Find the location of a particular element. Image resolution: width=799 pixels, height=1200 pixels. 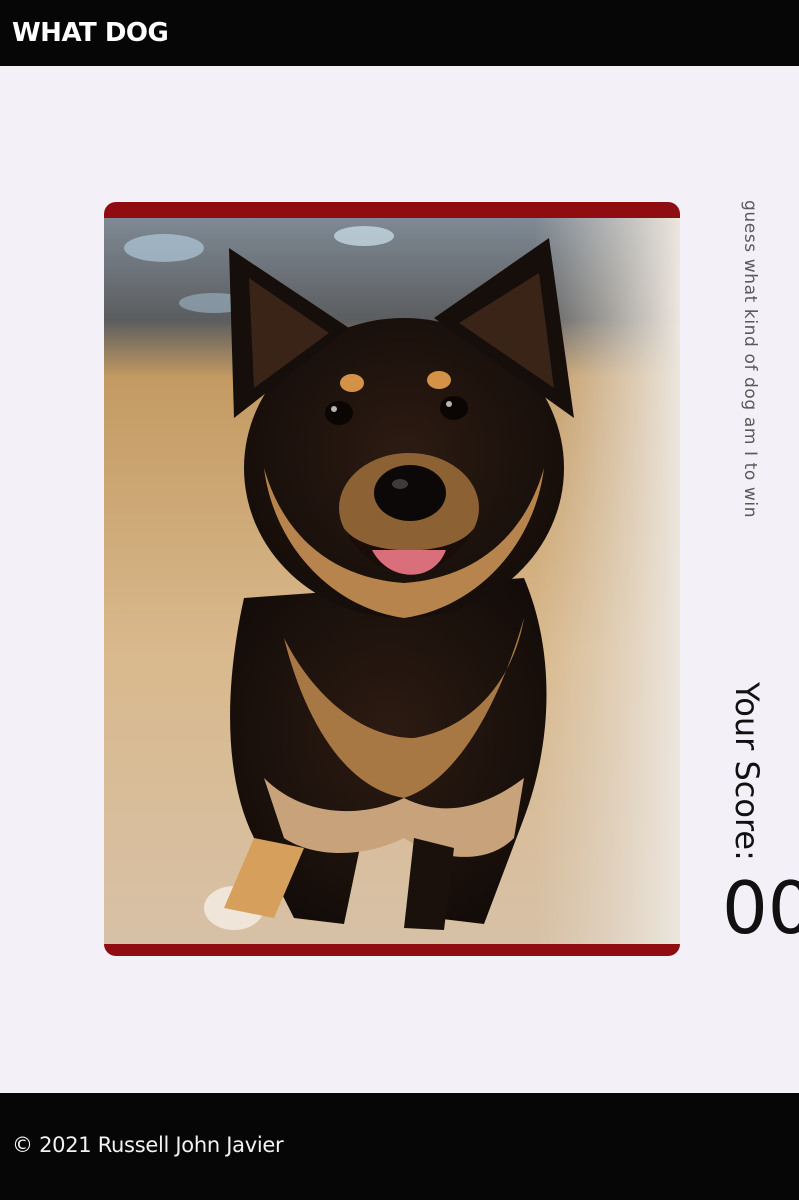

footer: © 2021 Russell John Javier is located at coordinates (399, 1146).